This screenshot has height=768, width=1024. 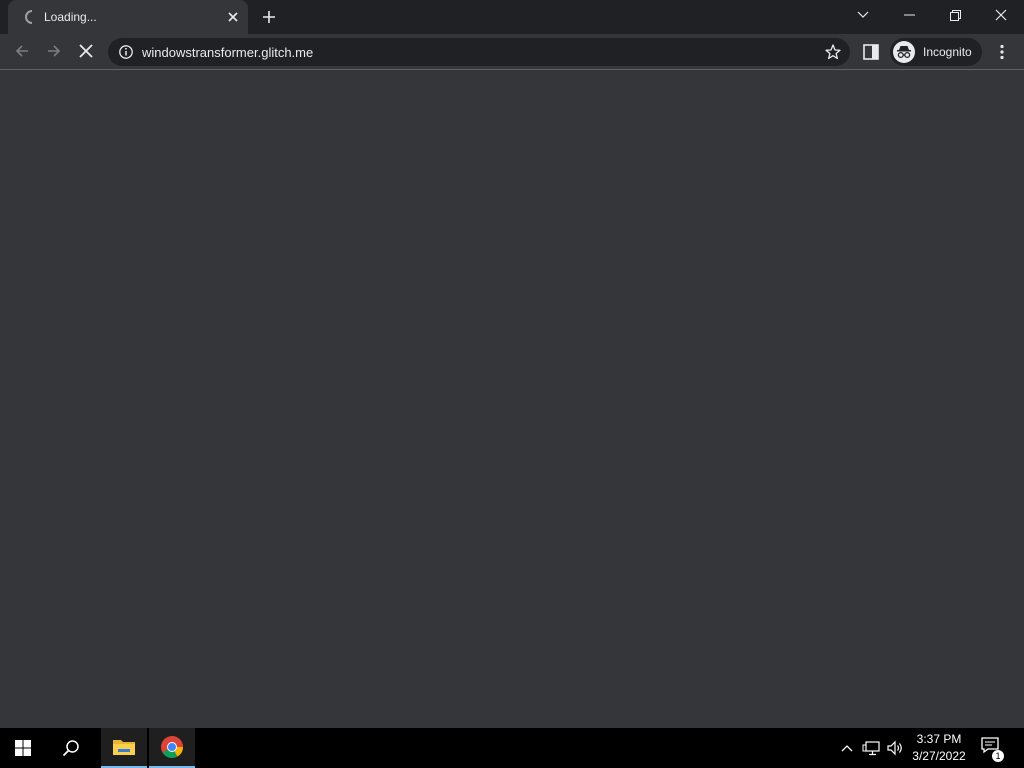 I want to click on stop-icon, so click(x=86, y=51).